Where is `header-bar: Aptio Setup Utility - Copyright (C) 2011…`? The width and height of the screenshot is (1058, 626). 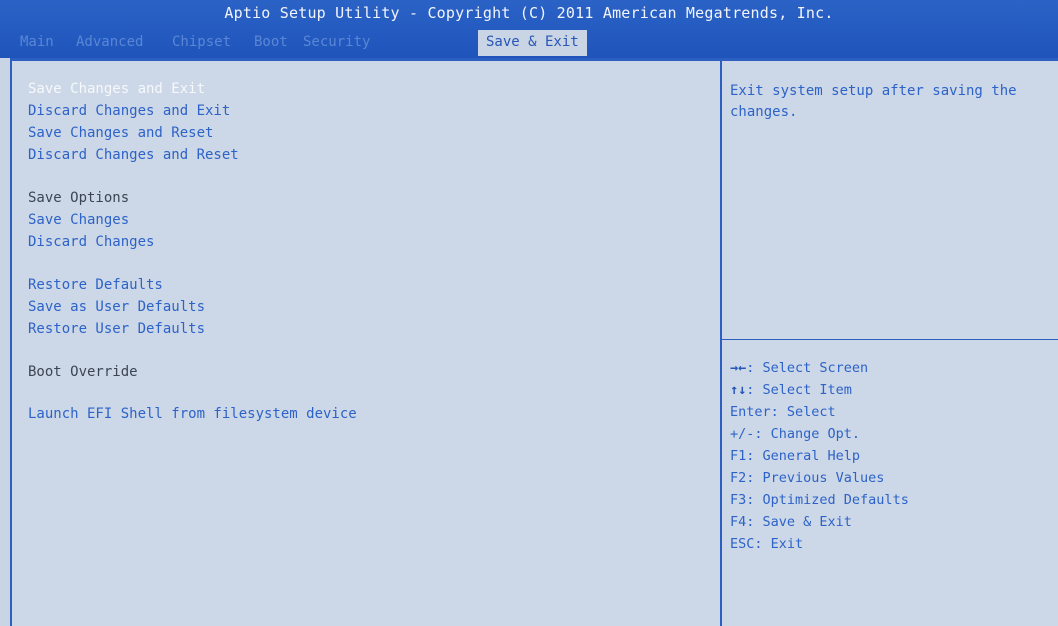
header-bar: Aptio Setup Utility - Copyright (C) 2011… is located at coordinates (529, 29).